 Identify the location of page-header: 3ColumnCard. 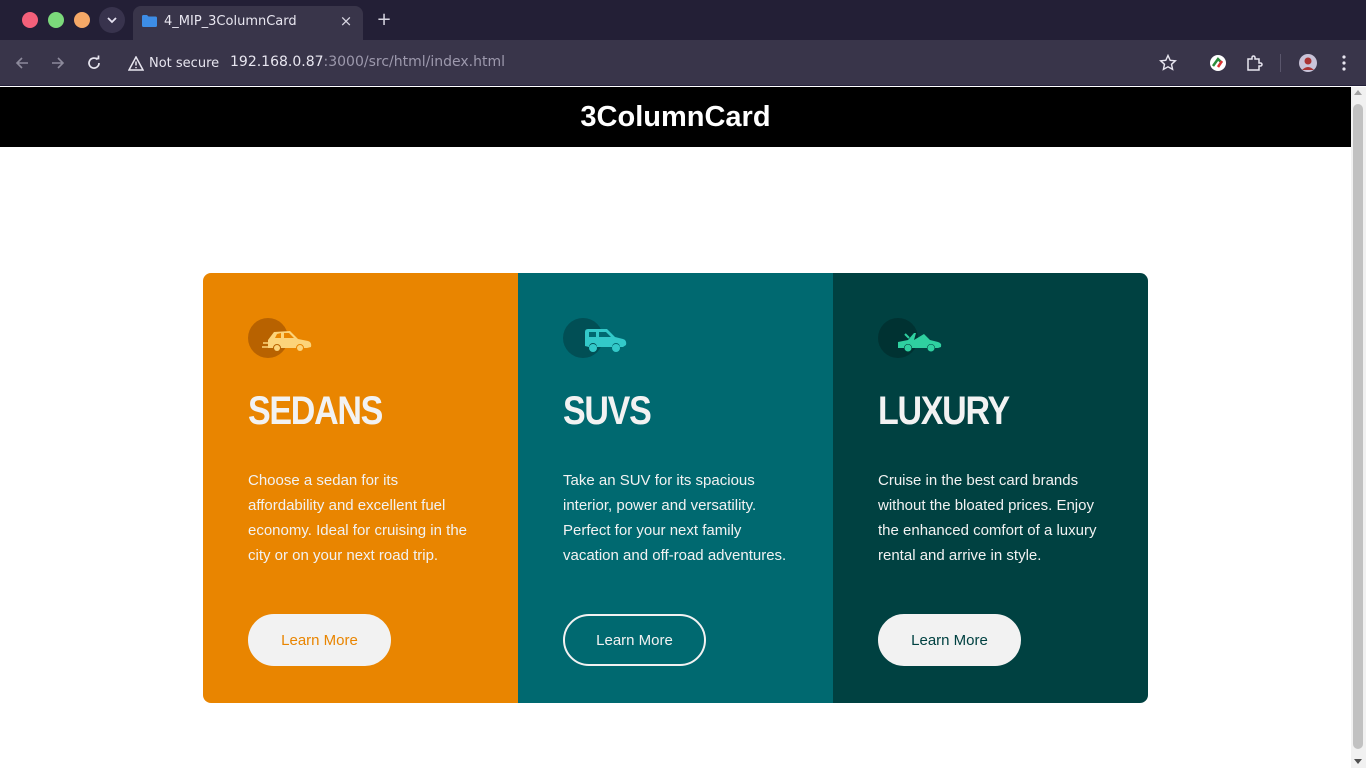
(675, 117).